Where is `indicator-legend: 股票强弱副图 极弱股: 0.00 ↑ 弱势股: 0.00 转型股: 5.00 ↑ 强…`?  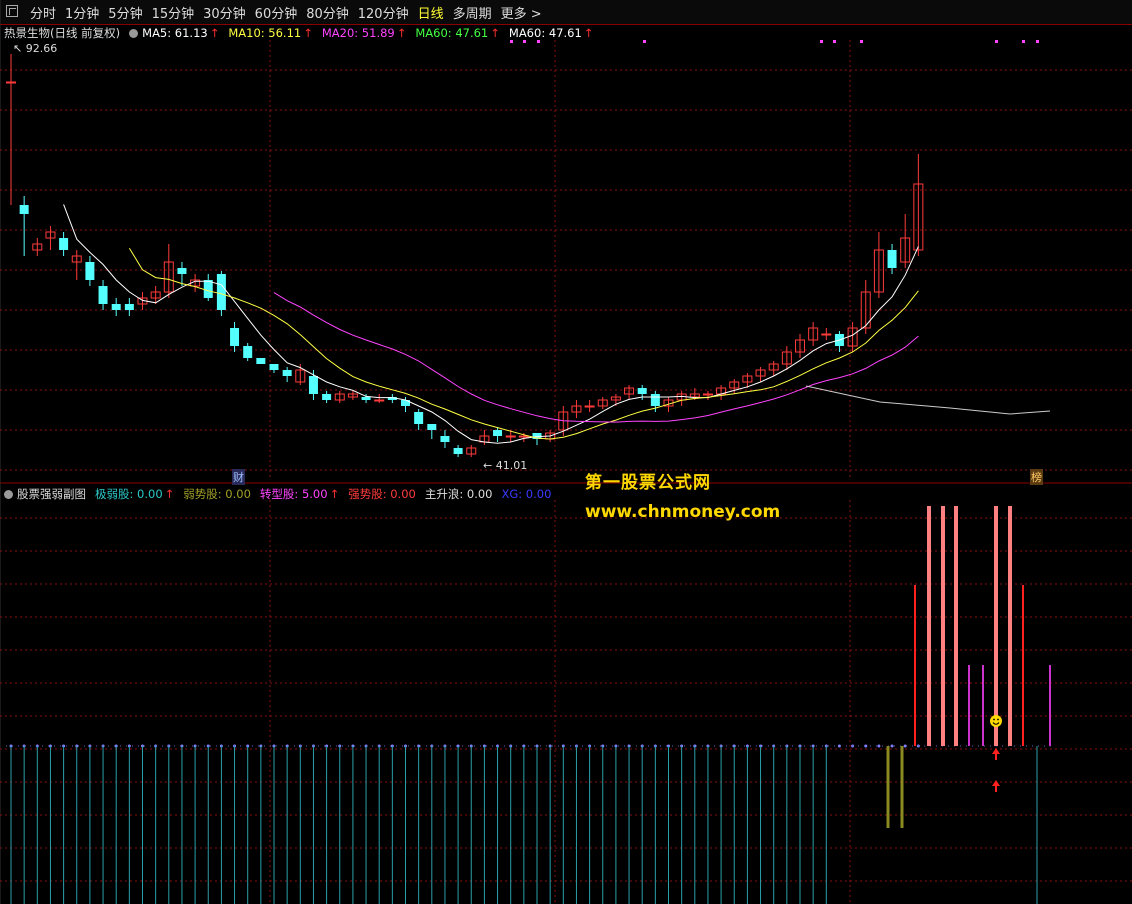 indicator-legend: 股票强弱副图 极弱股: 0.00 ↑ 弱势股: 0.00 转型股: 5.00 ↑ 强… is located at coordinates (282, 494).